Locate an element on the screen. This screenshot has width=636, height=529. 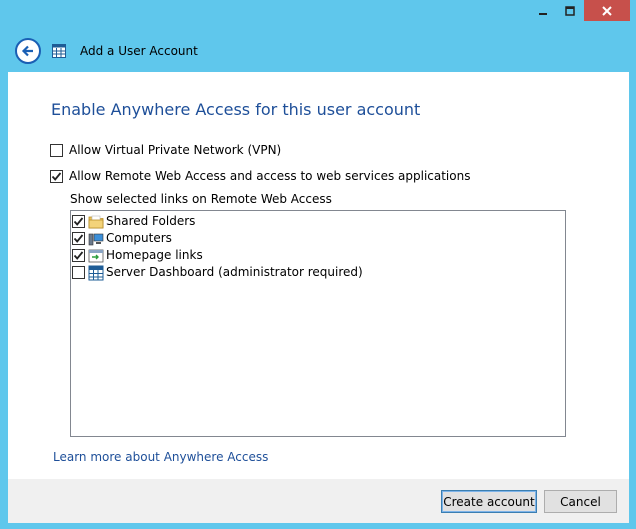
maximize-button is located at coordinates (570, 10).